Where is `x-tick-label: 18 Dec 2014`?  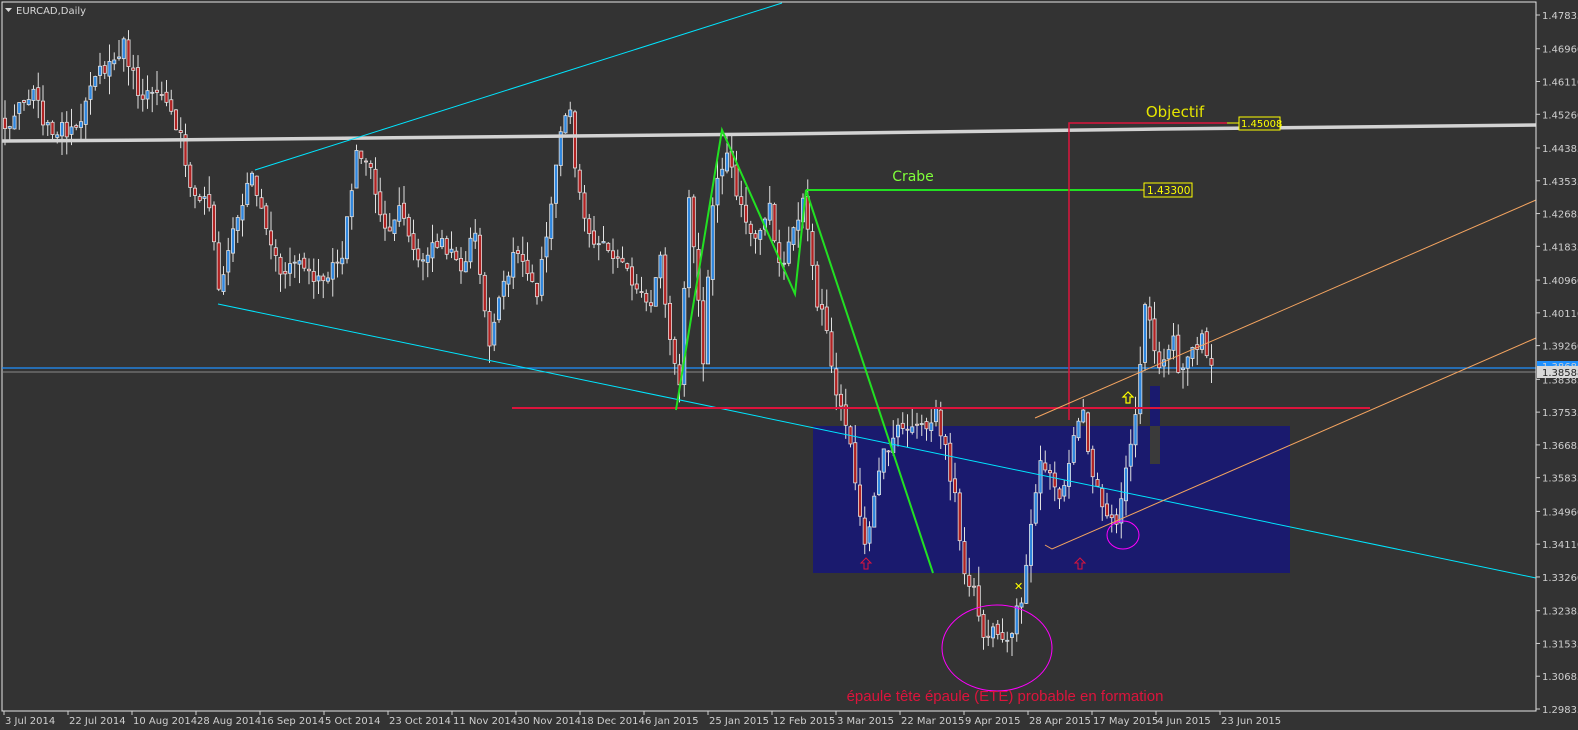 x-tick-label: 18 Dec 2014 is located at coordinates (613, 721).